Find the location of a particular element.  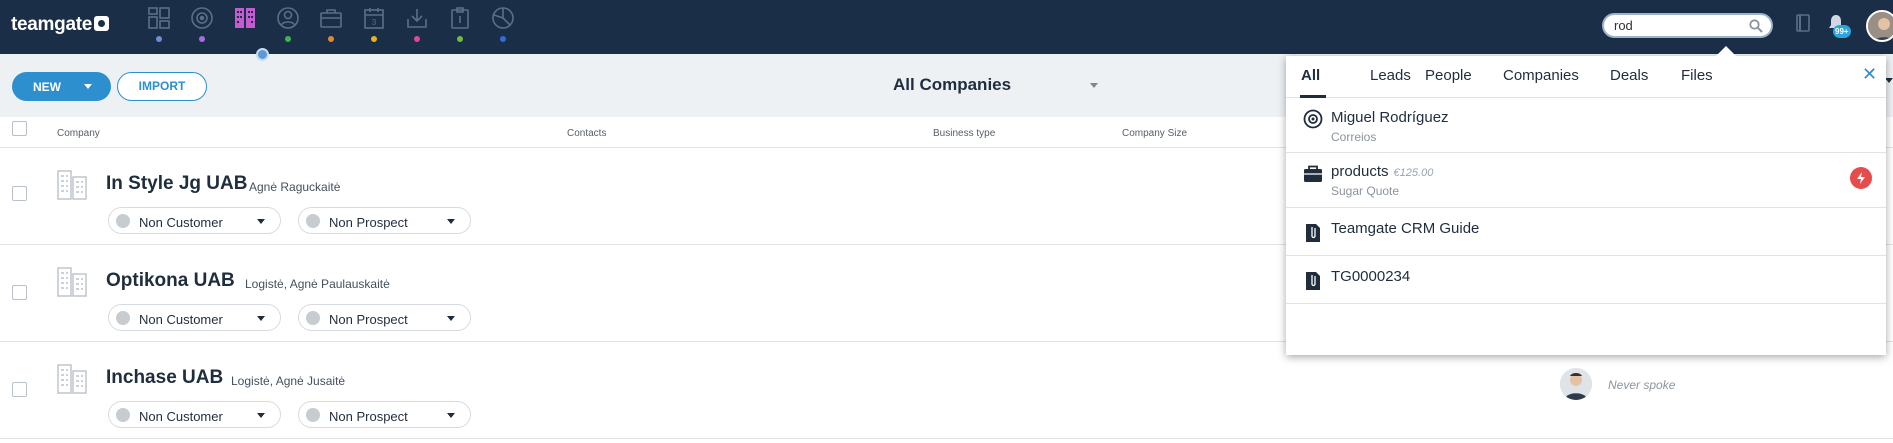

company-contacts: Agnė Raguckaitė is located at coordinates (294, 187).